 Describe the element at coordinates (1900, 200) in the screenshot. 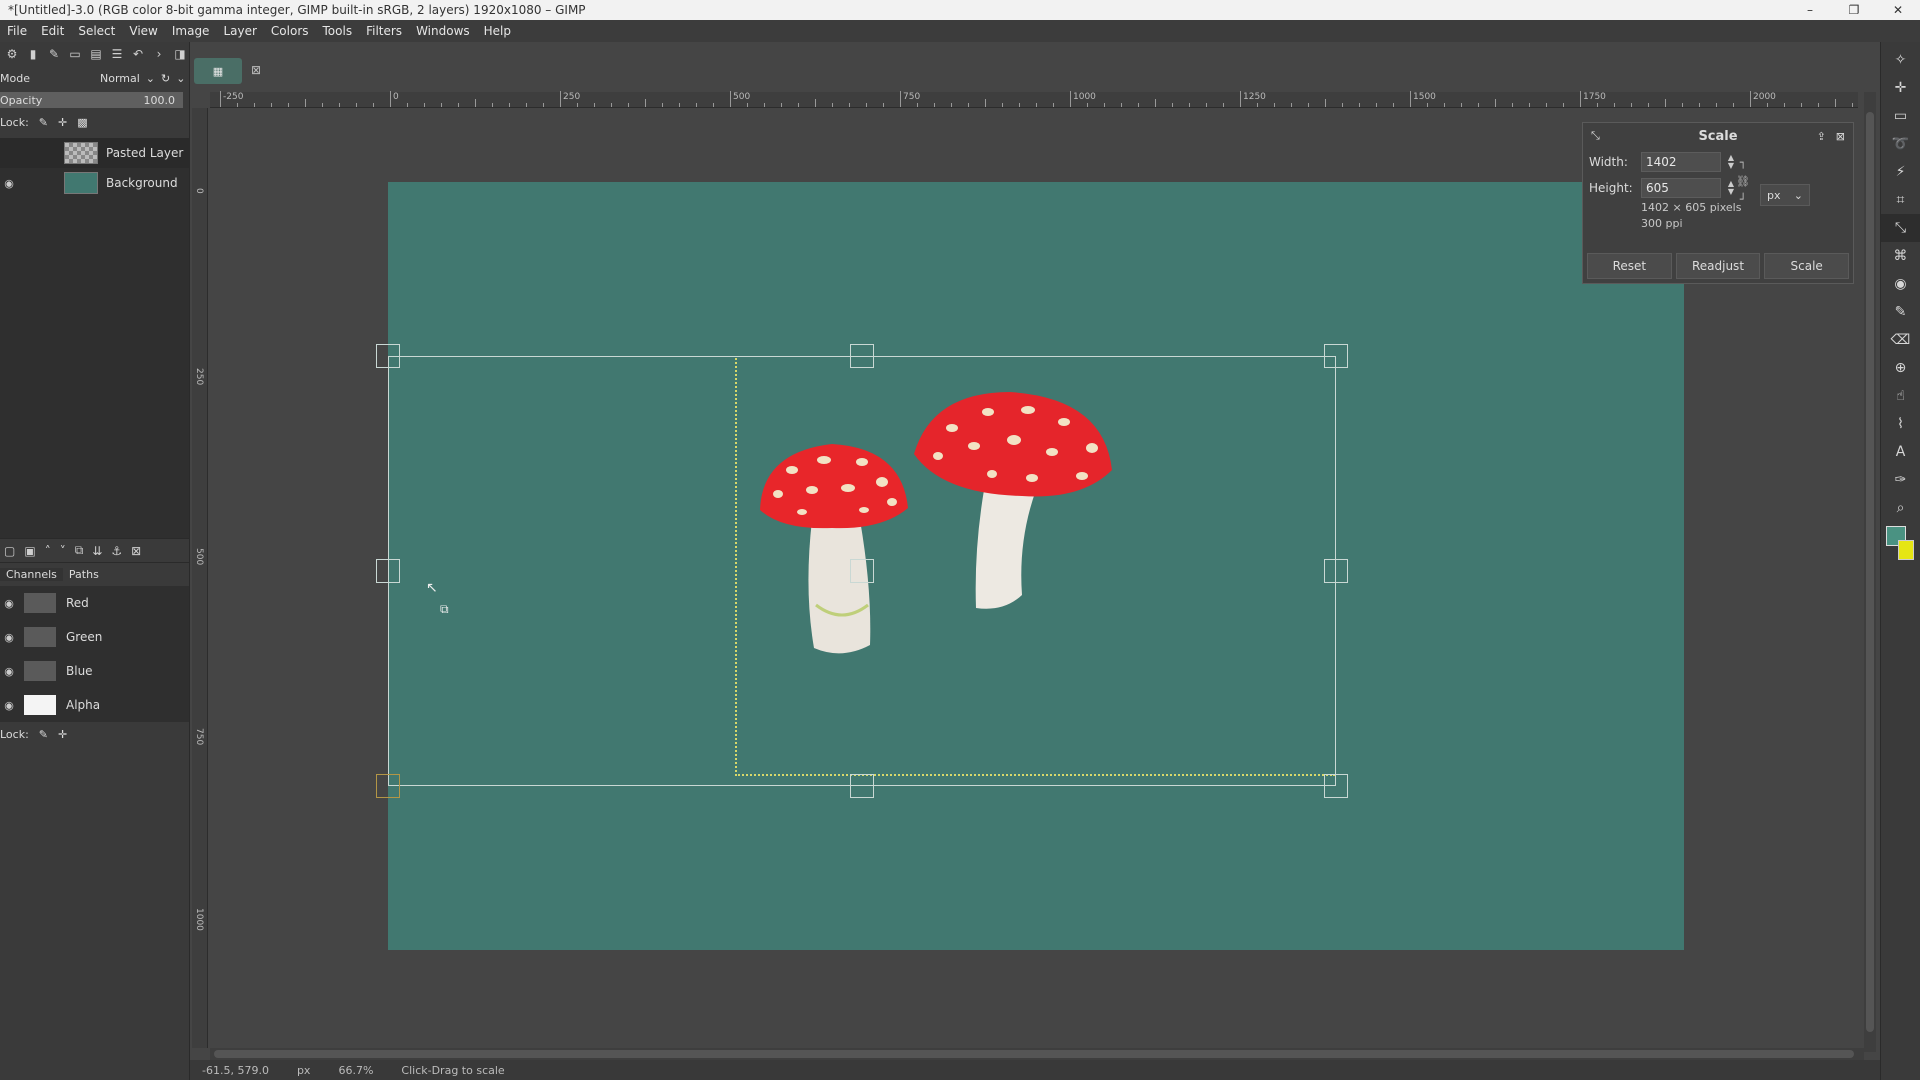

I see `crop-tool-icon: ⌗` at that location.